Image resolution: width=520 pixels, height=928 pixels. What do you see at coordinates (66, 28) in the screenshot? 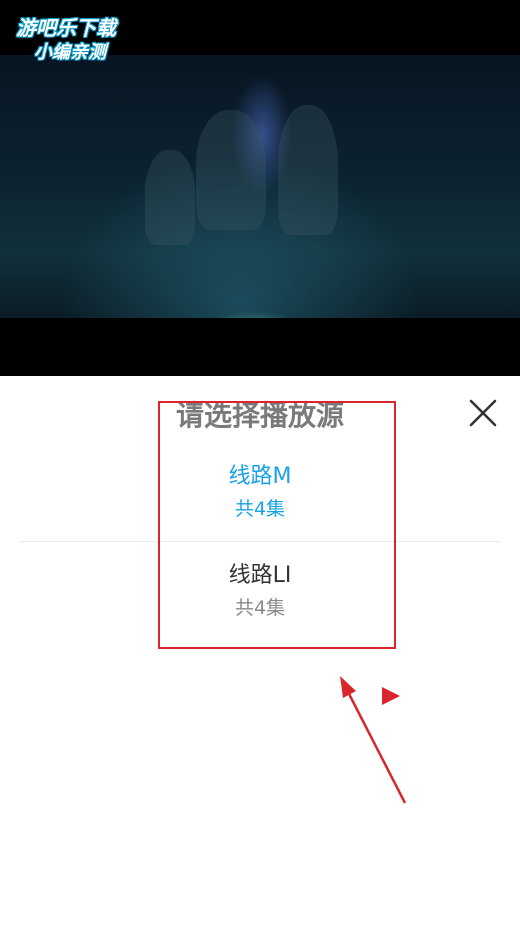
I see `watermark-line1: 游吧乐下载` at bounding box center [66, 28].